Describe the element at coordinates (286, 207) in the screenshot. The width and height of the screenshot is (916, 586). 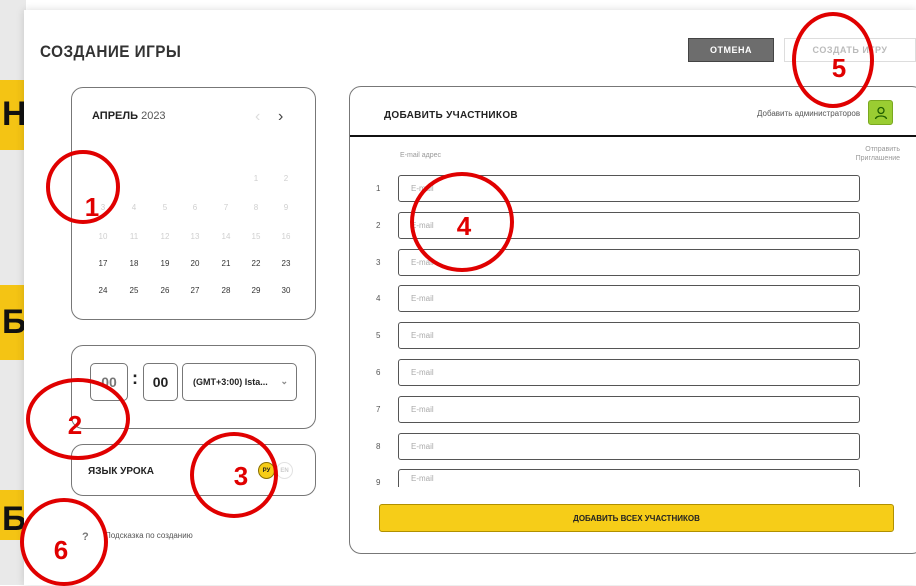
I see `calendar-day: 9` at that location.